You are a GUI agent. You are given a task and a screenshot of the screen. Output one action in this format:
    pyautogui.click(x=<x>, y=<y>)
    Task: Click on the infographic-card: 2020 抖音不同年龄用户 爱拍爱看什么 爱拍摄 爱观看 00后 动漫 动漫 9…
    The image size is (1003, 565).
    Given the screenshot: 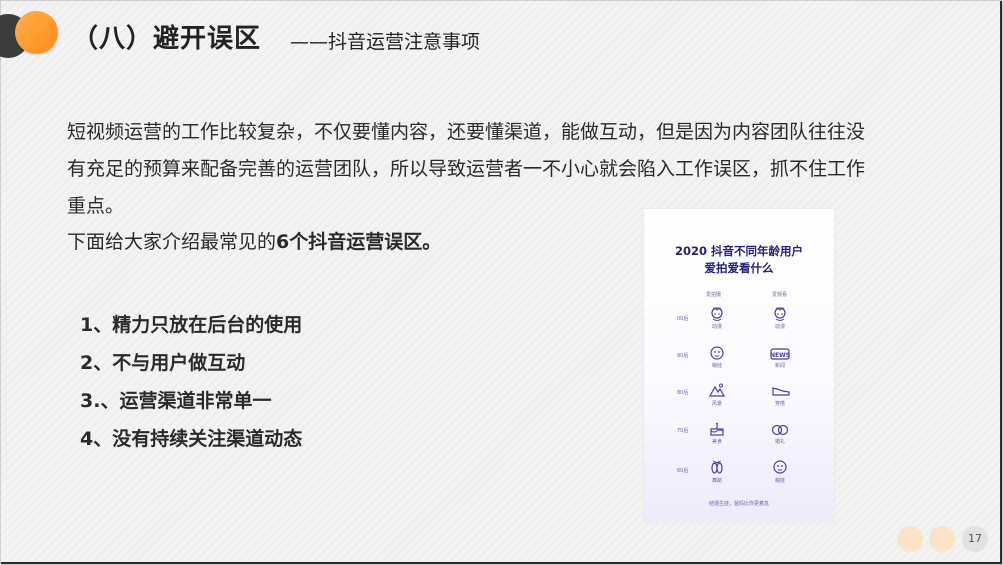 What is the action you would take?
    pyautogui.click(x=739, y=365)
    